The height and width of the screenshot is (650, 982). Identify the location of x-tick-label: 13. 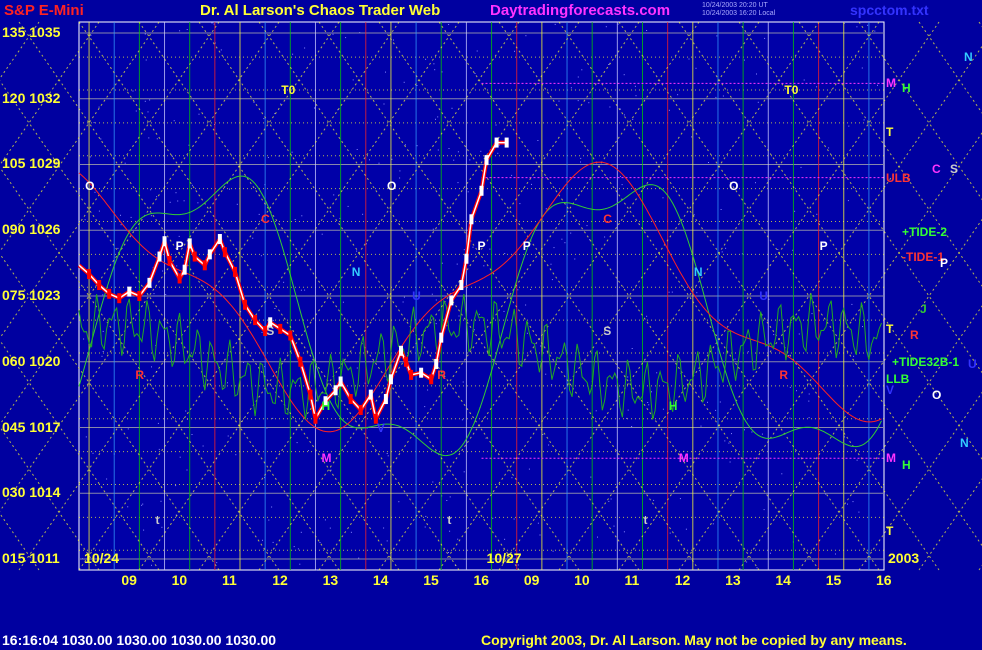
(330, 580).